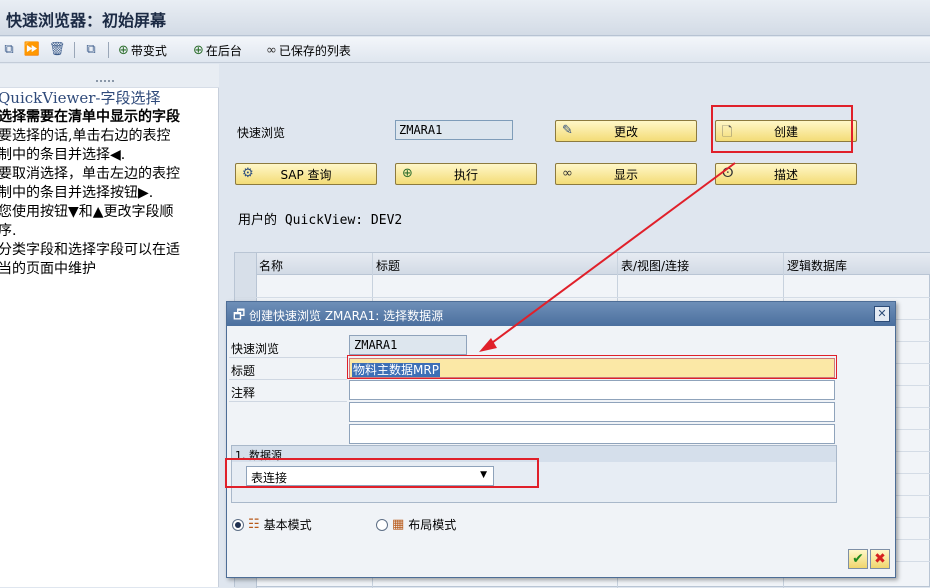 The height and width of the screenshot is (588, 930). What do you see at coordinates (382, 473) in the screenshot?
I see `annotation-box-datasource` at bounding box center [382, 473].